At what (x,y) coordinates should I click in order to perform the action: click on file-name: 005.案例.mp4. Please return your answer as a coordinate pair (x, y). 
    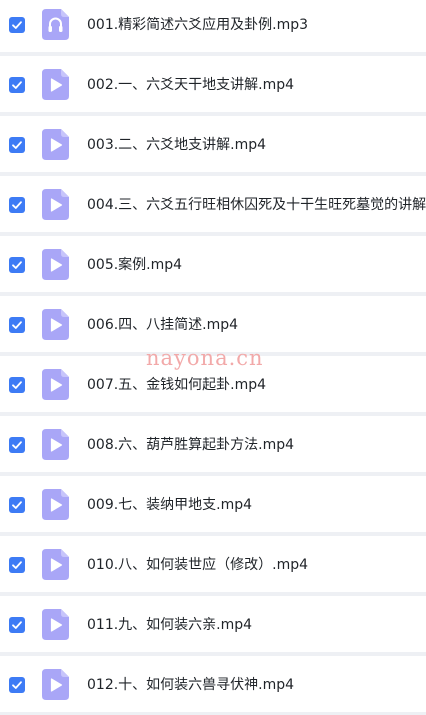
    Looking at the image, I should click on (134, 265).